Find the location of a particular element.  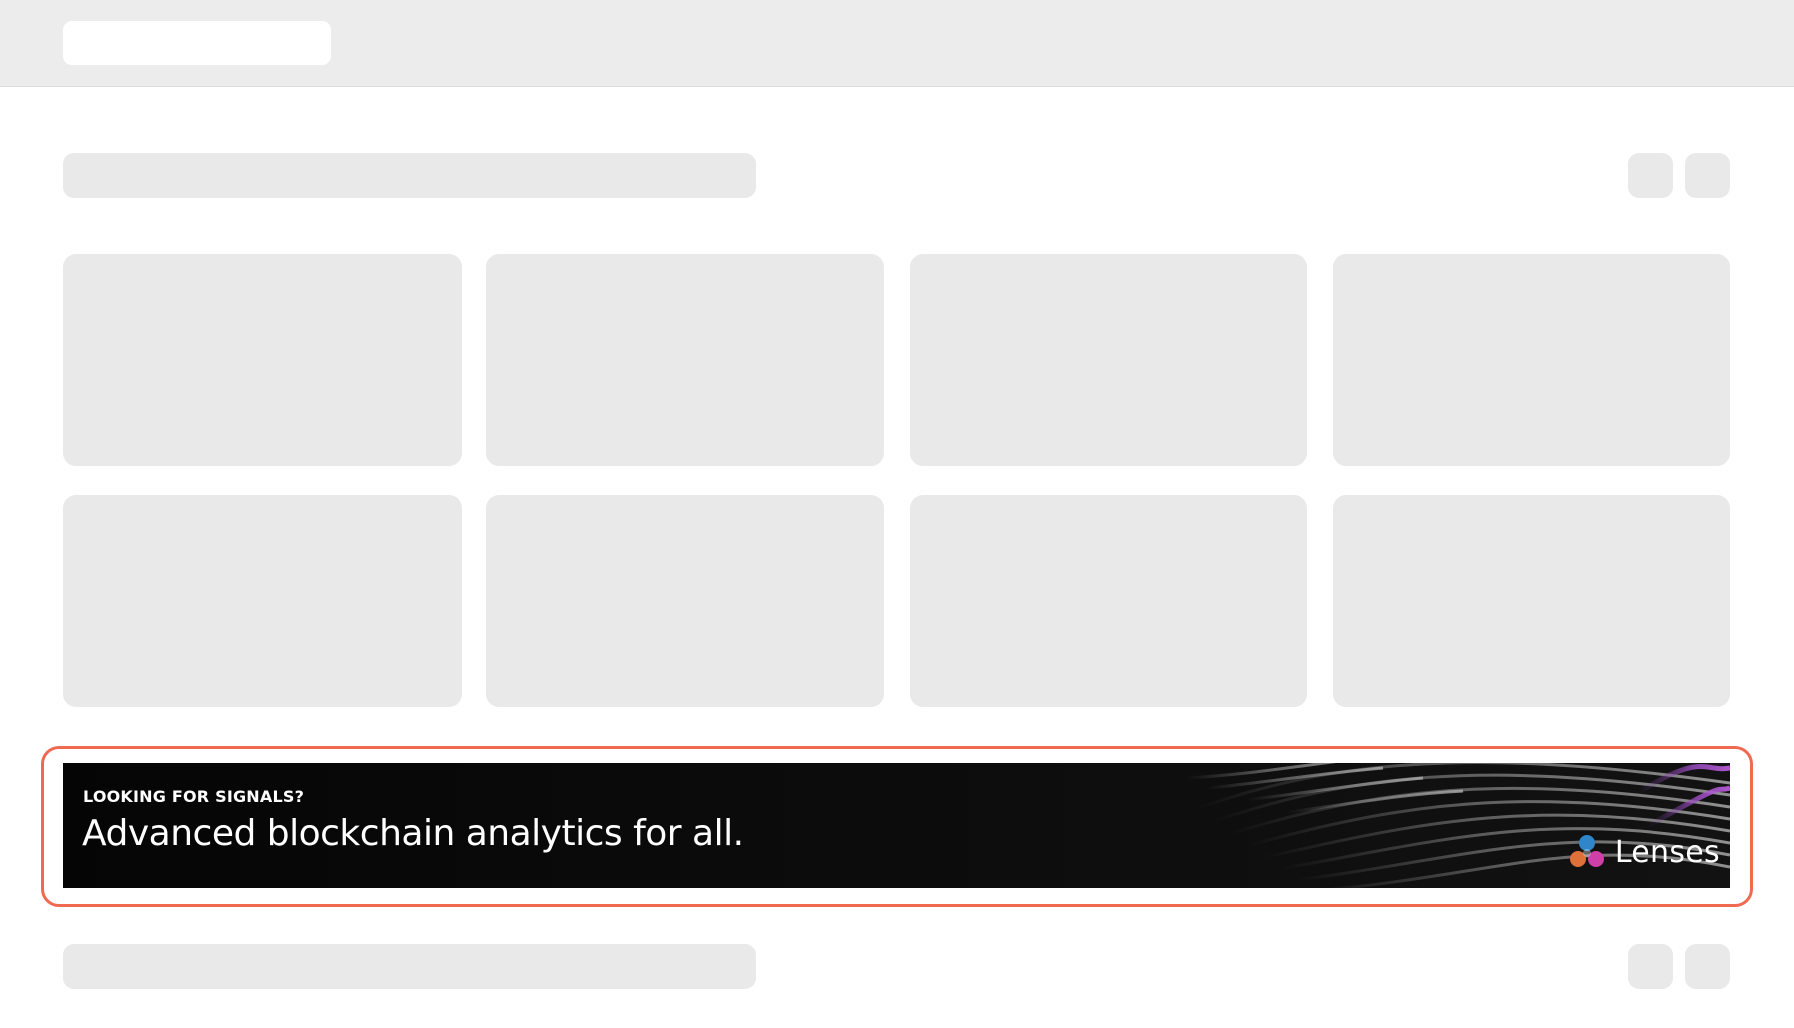

lenses-logo-icon is located at coordinates (1586, 851).